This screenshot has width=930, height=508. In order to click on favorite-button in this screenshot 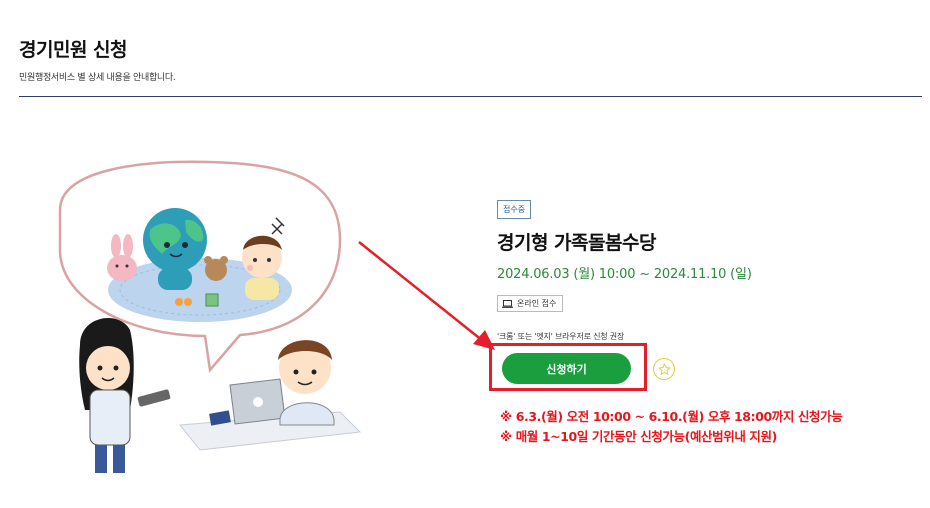, I will do `click(664, 369)`.